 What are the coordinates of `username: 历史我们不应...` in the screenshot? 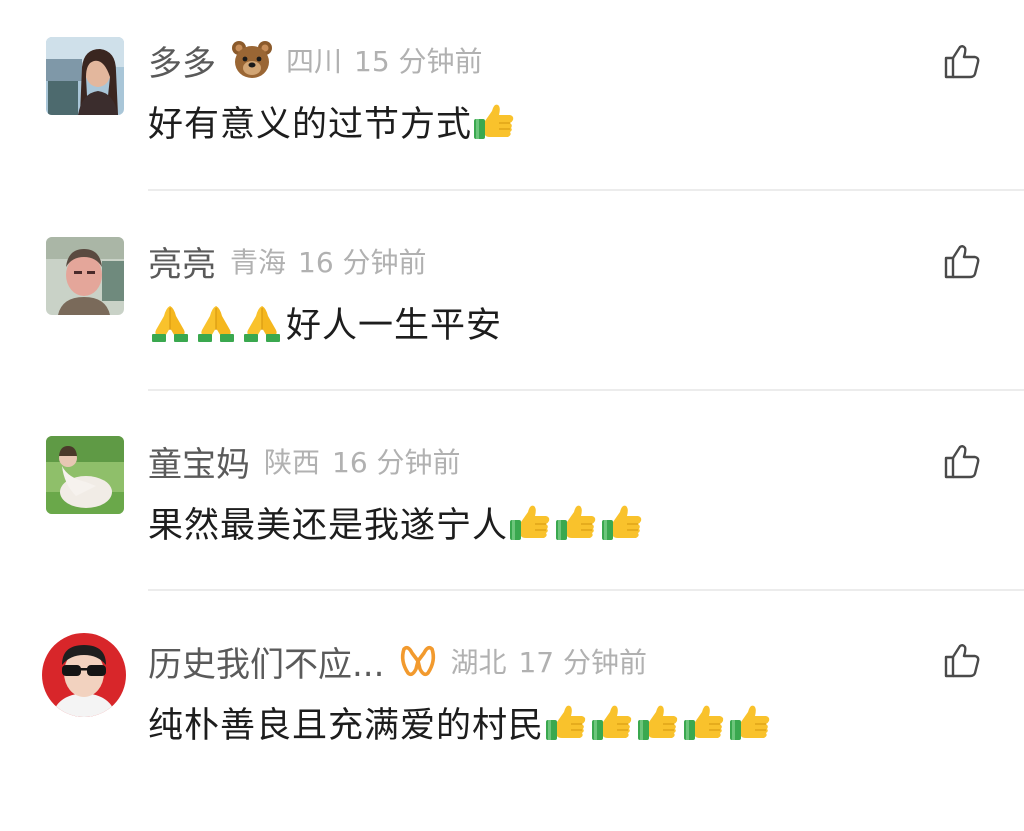 It's located at (266, 661).